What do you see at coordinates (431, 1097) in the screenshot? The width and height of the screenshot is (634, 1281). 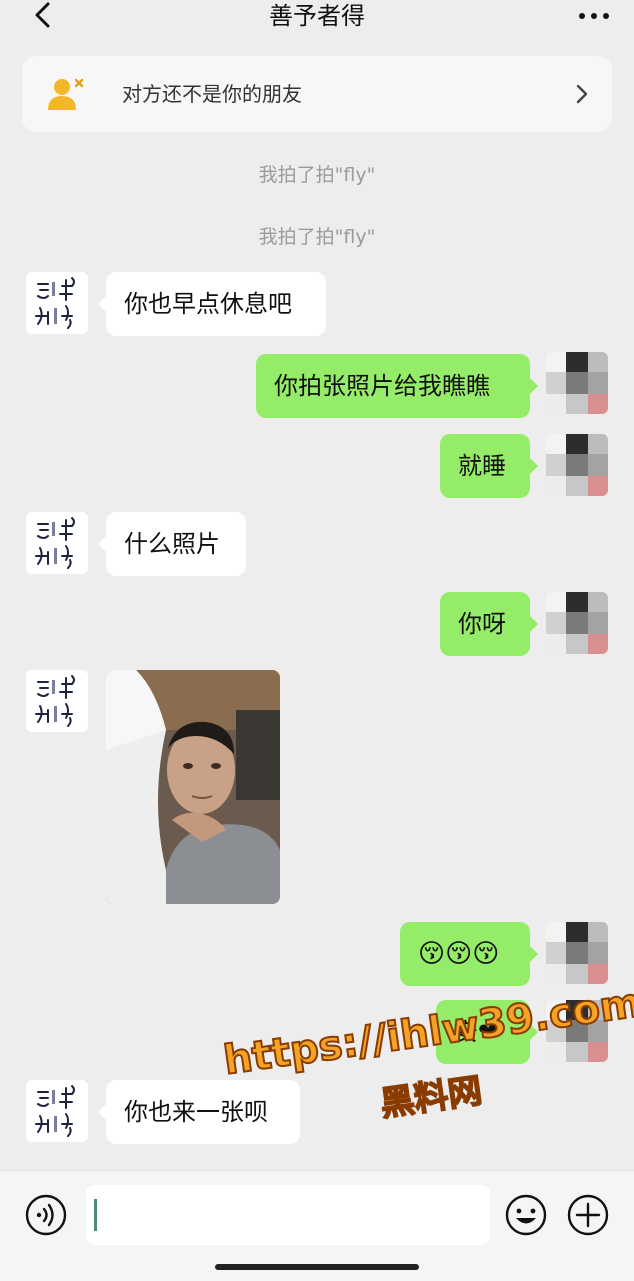 I see `watermark-name: 黑料网` at bounding box center [431, 1097].